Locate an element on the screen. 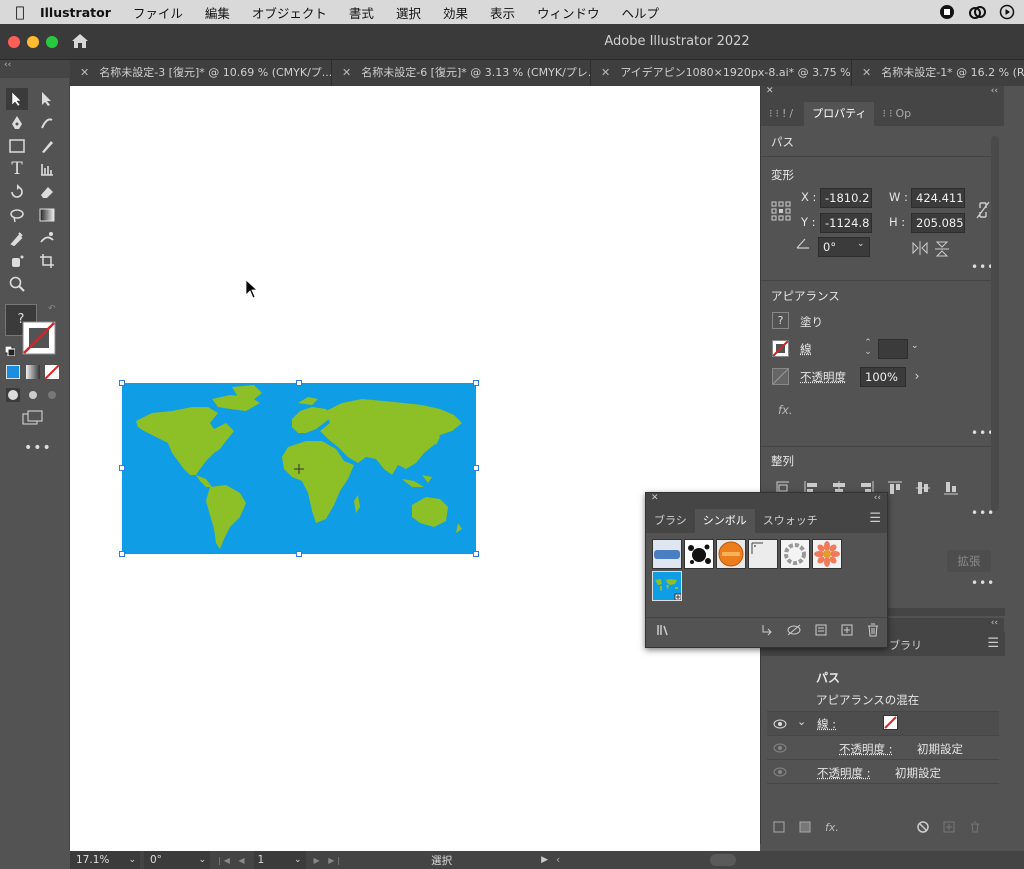 This screenshot has height=869, width=1024. opacity-label: 不透明度 is located at coordinates (823, 377).